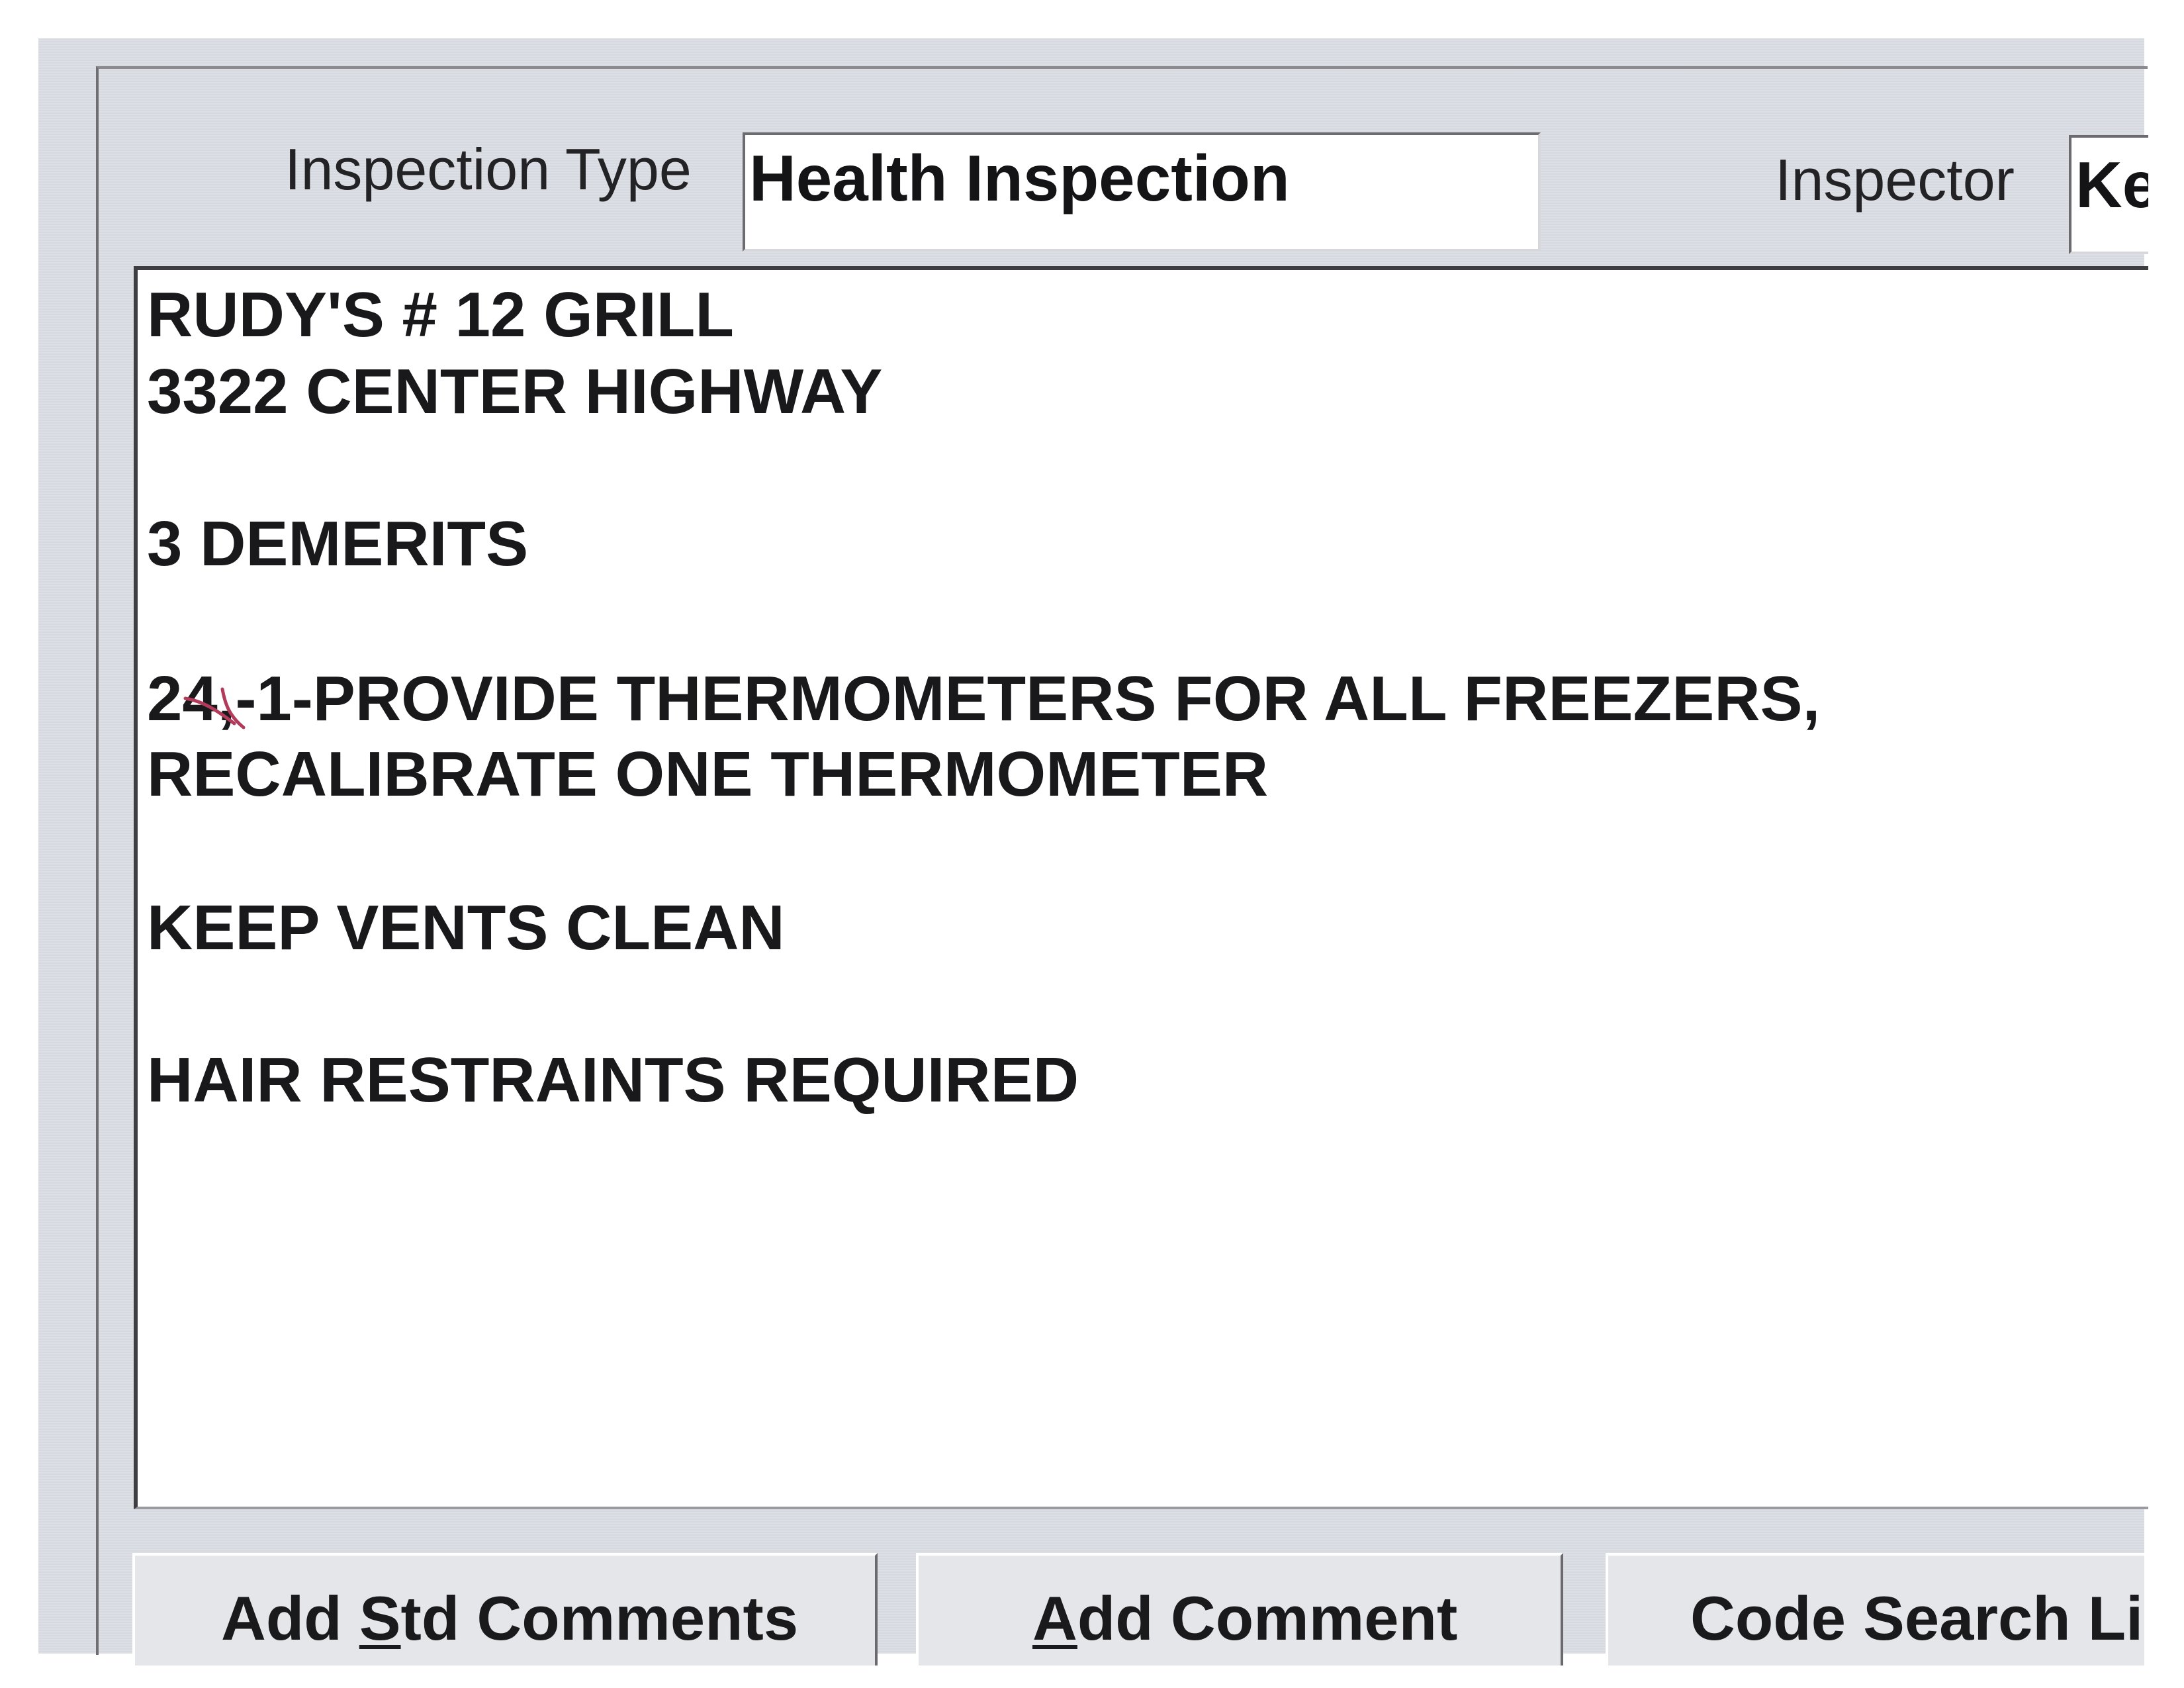  What do you see at coordinates (441, 314) in the screenshot?
I see `comment-line: RUDY'S # 12 GRILL` at bounding box center [441, 314].